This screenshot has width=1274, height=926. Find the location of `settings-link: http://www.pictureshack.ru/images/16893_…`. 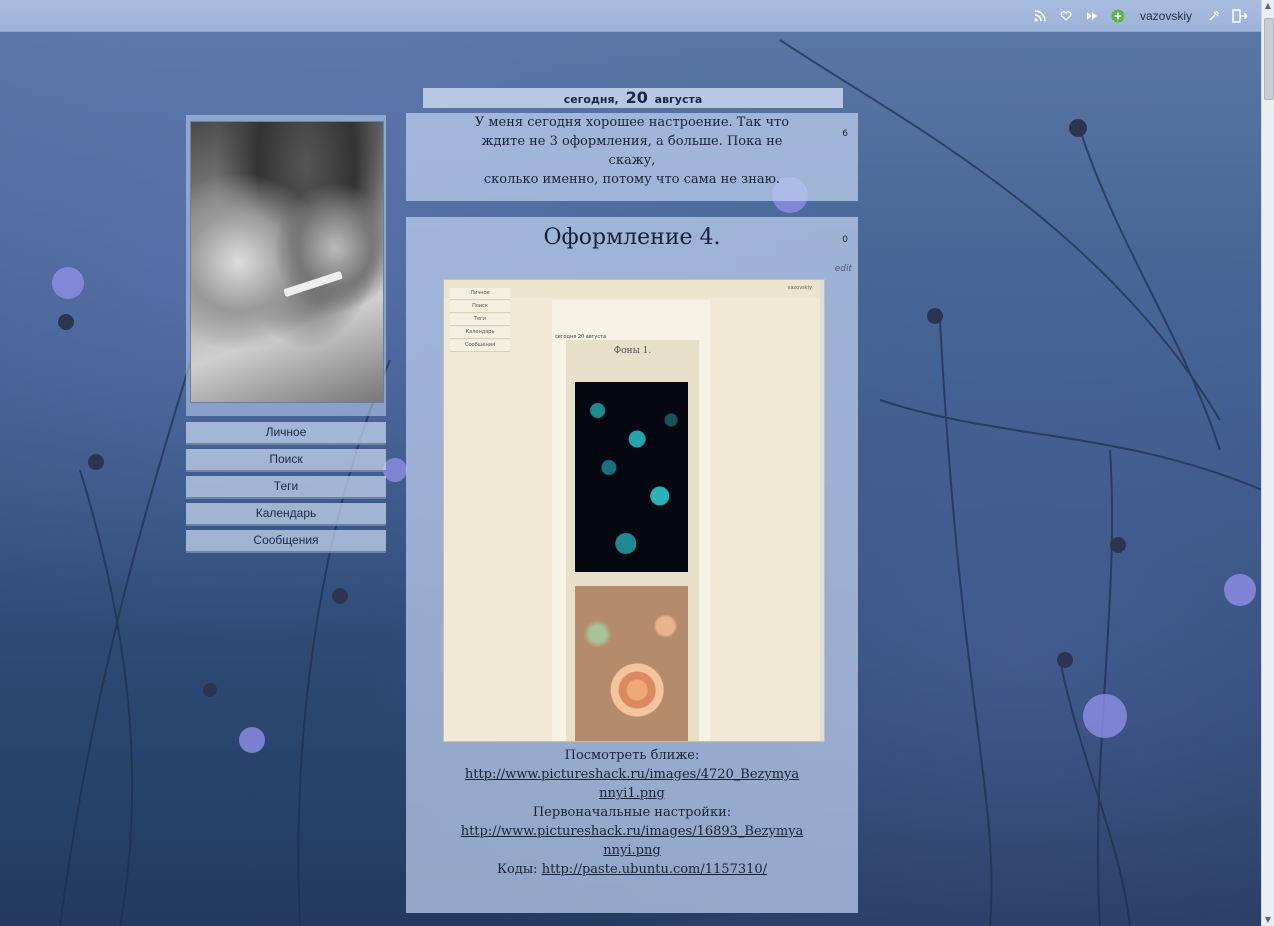

settings-link: http://www.pictureshack.ru/images/16893_… is located at coordinates (632, 831).